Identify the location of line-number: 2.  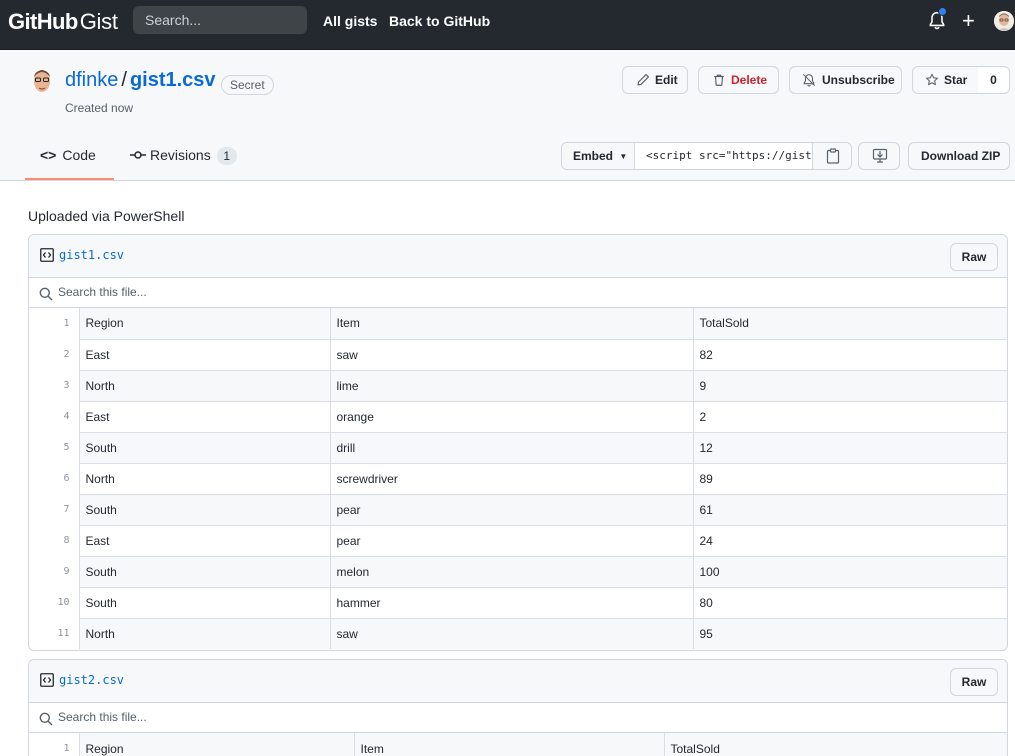
(54, 354).